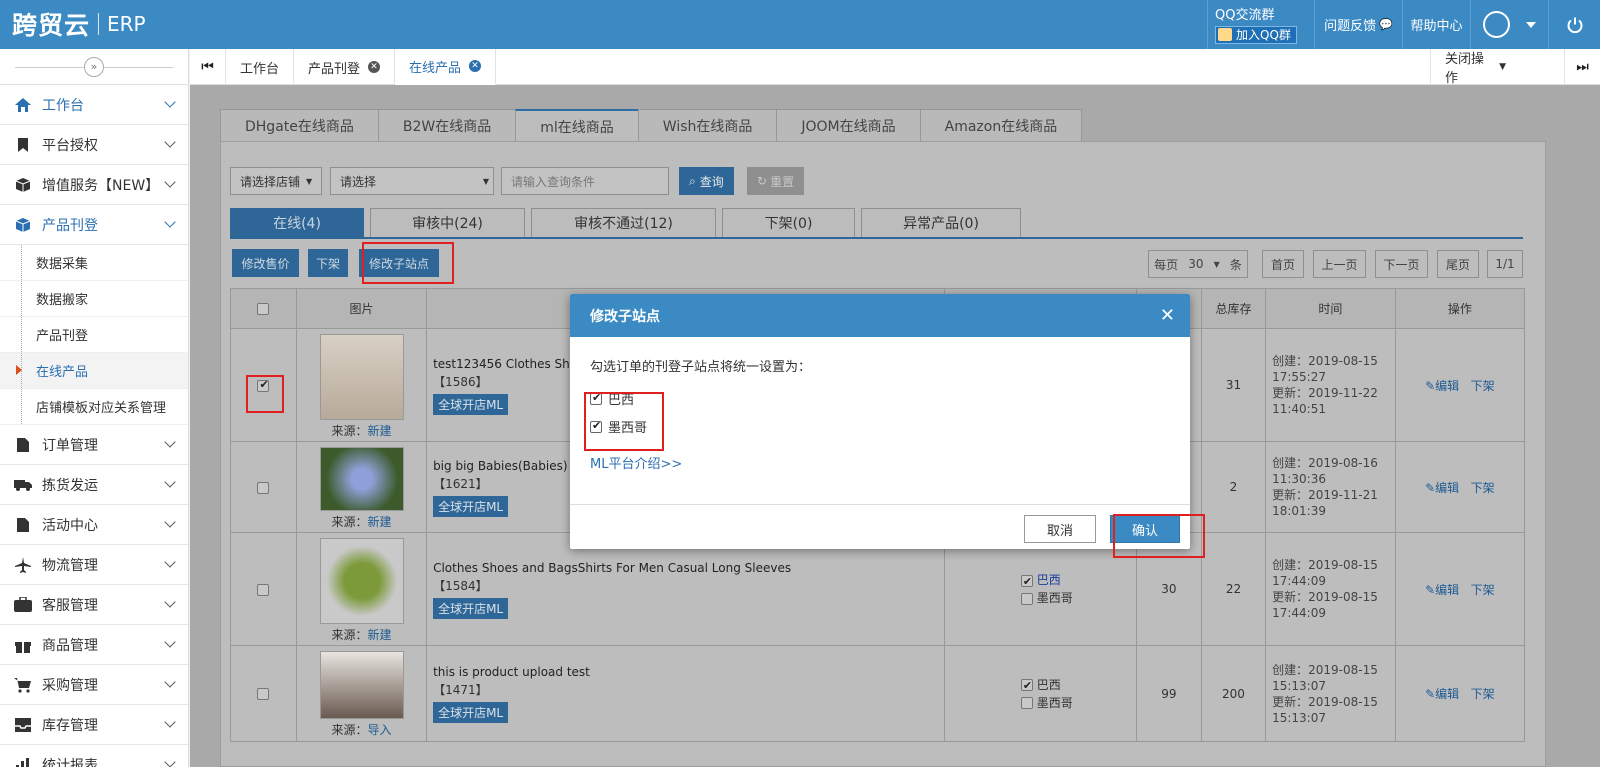 The image size is (1600, 767). Describe the element at coordinates (328, 263) in the screenshot. I see `delist-button: 下架` at that location.